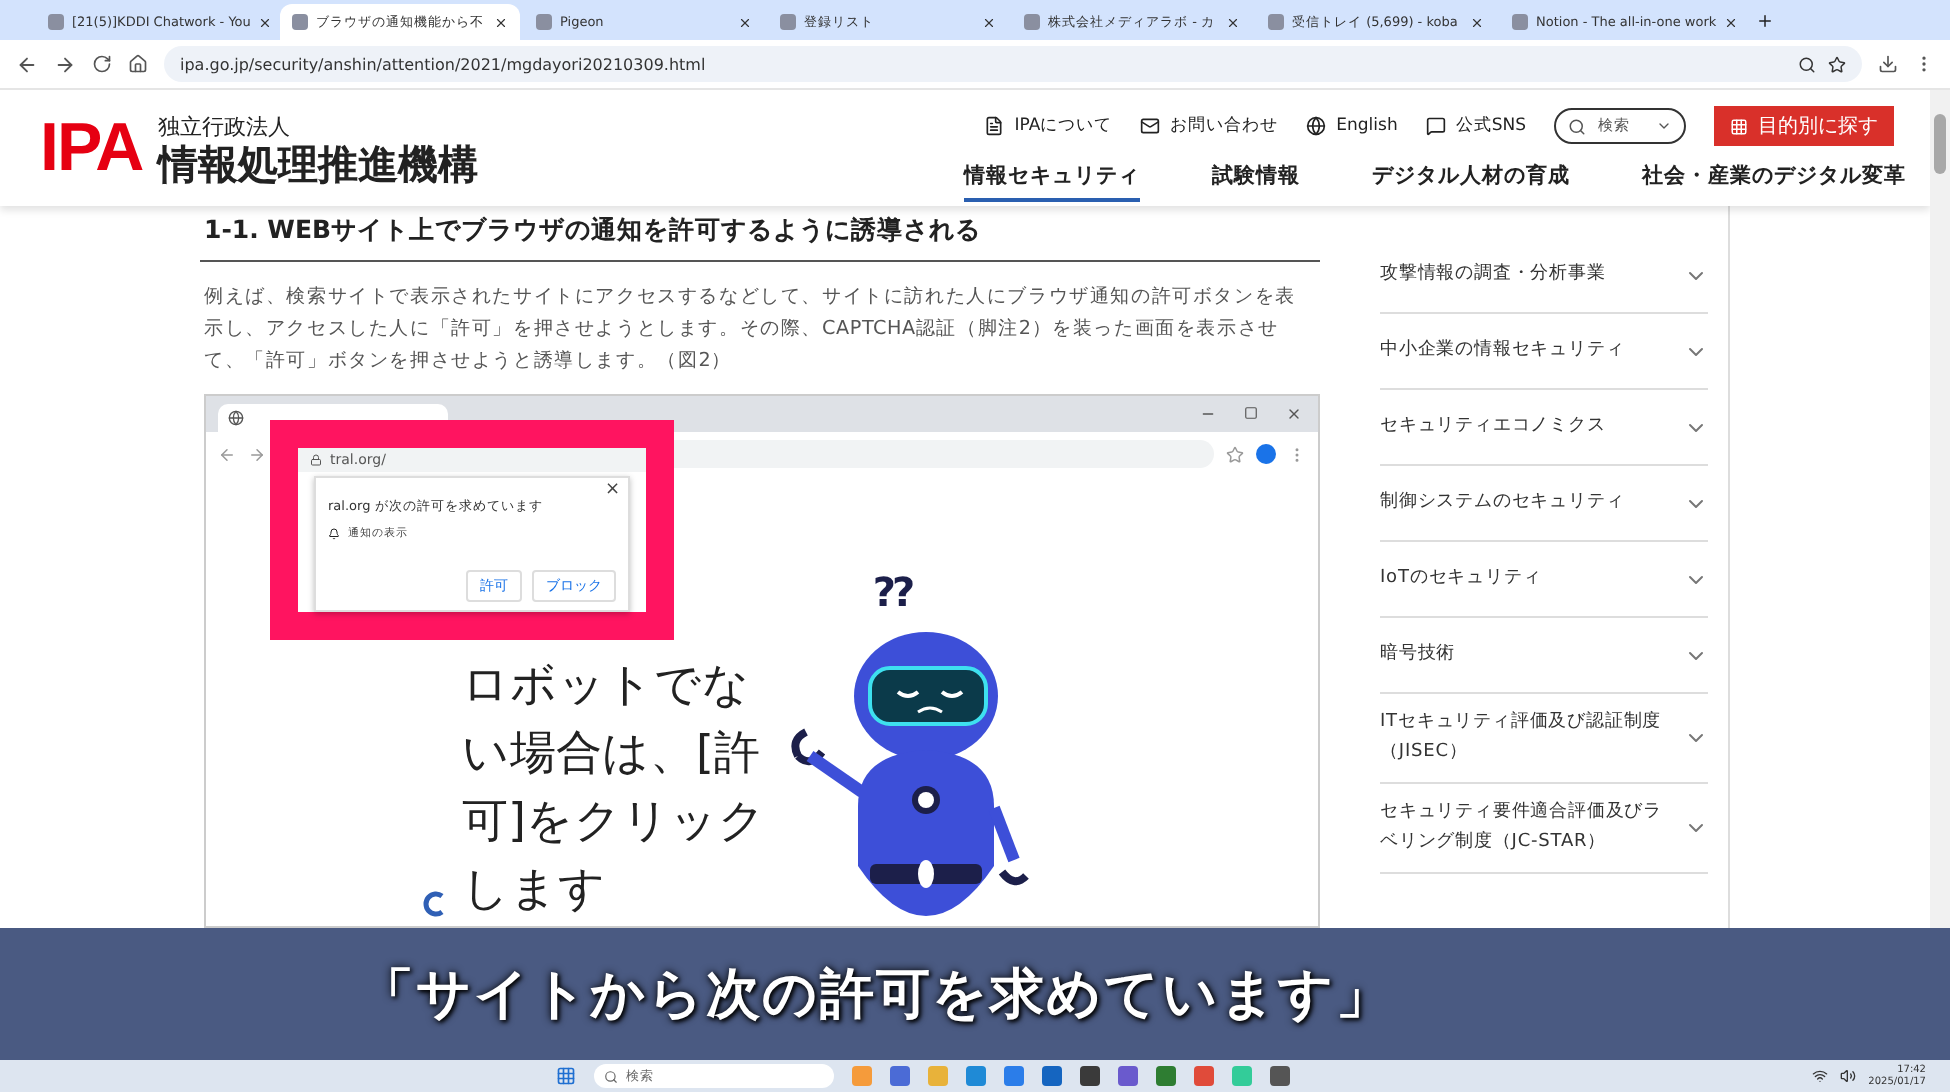  Describe the element at coordinates (225, 126) in the screenshot. I see `org-type: 独立行政法人` at that location.